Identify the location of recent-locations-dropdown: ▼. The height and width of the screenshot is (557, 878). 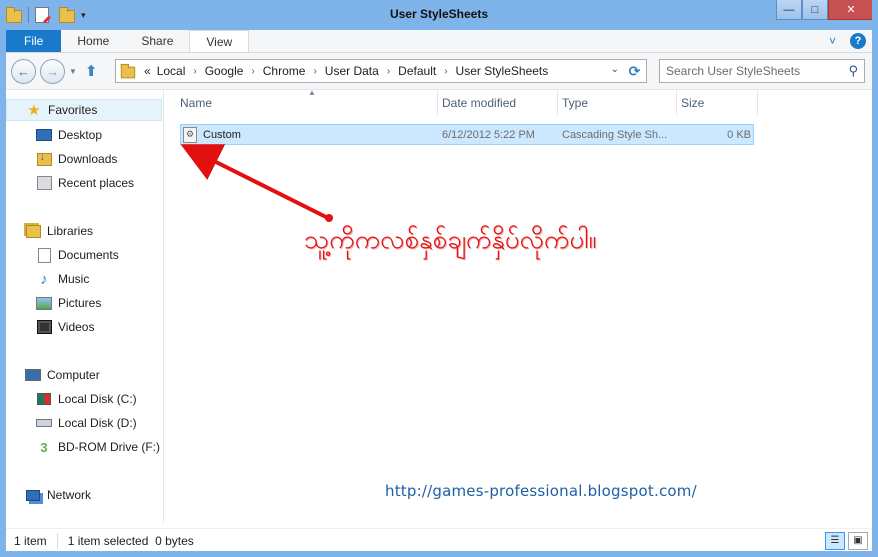
(73, 71).